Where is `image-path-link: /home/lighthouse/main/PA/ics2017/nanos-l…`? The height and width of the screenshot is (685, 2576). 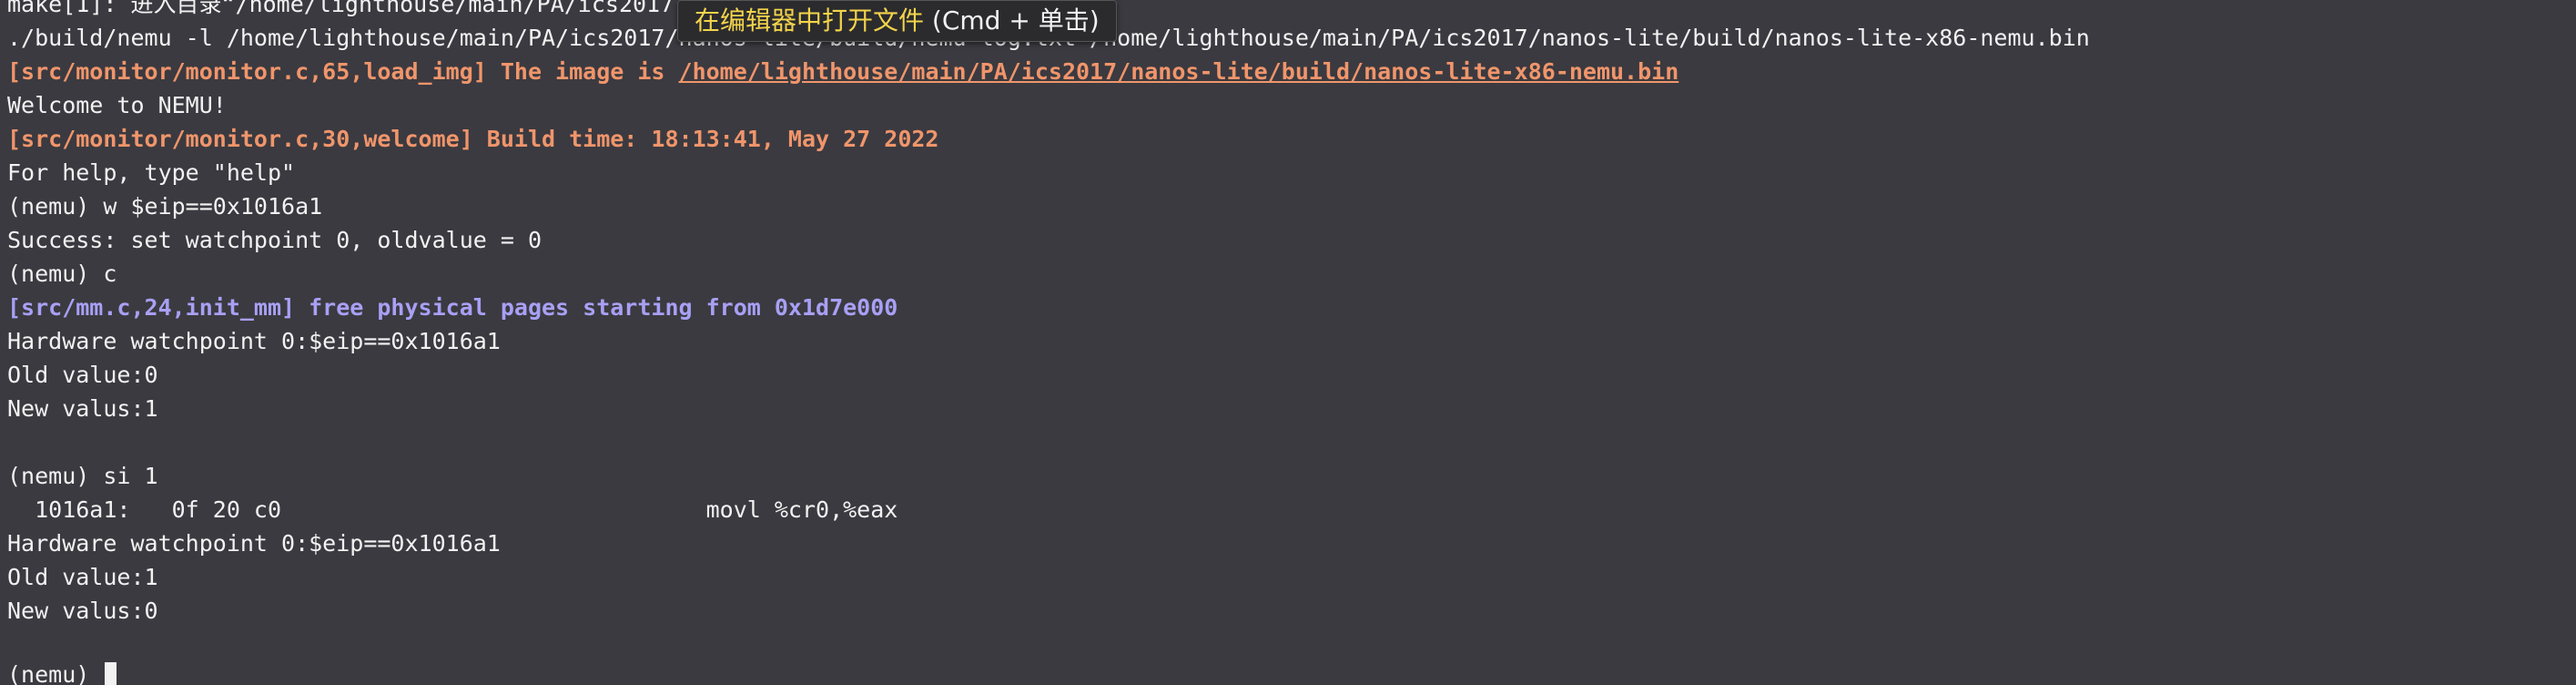
image-path-link: /home/lighthouse/main/PA/ics2017/nanos-l… is located at coordinates (1179, 71).